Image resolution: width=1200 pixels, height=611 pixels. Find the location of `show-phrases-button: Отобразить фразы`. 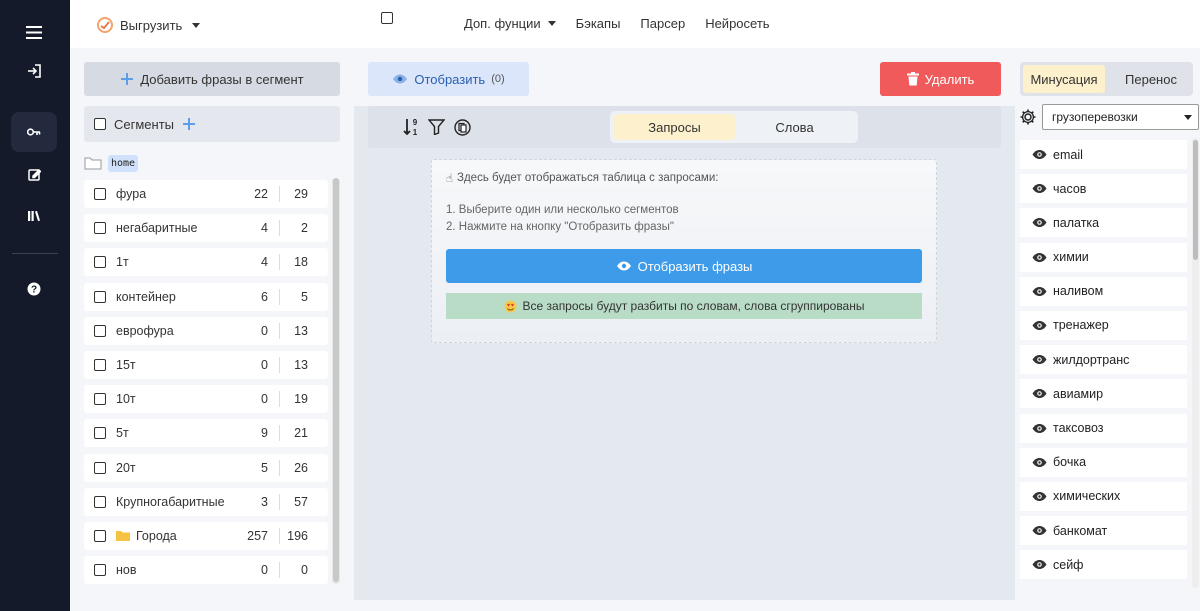

show-phrases-button: Отобразить фразы is located at coordinates (684, 266).